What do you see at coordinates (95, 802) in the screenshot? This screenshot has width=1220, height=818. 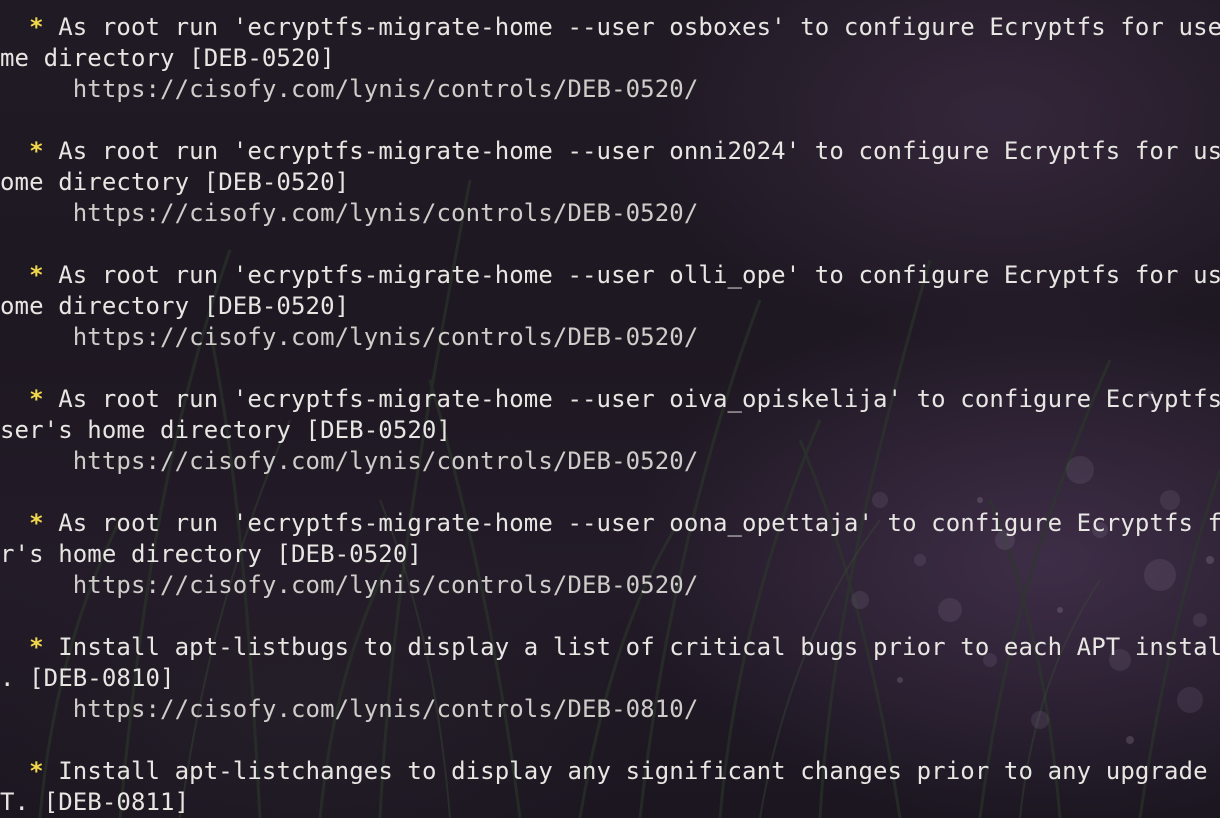 I see `suggestion-text-wrap: T. [DEB-0811]` at bounding box center [95, 802].